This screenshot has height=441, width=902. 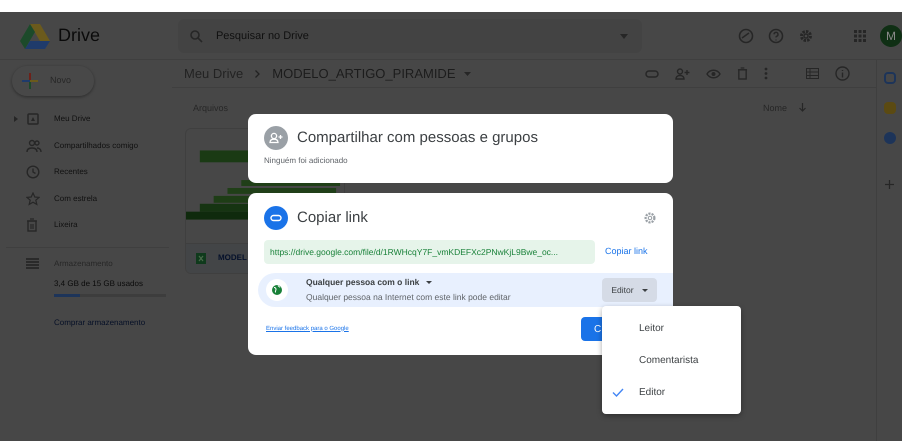 I want to click on sidebar-label: Com estrela, so click(x=76, y=198).